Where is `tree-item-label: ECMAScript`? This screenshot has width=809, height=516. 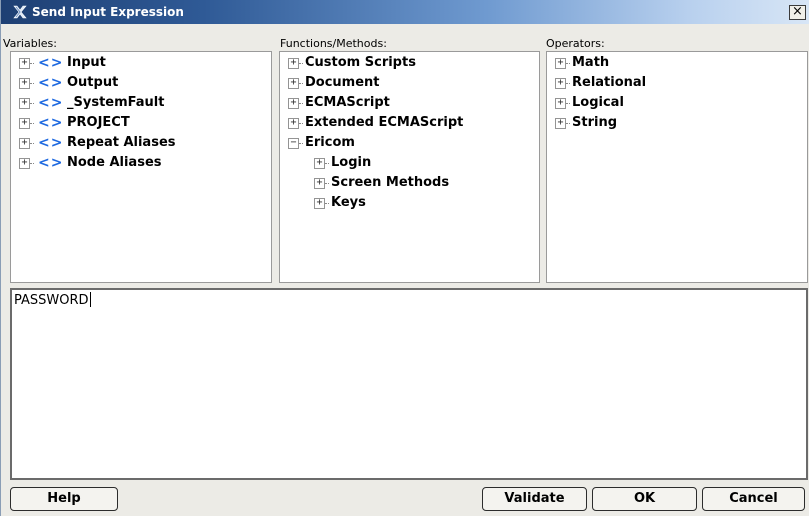
tree-item-label: ECMAScript is located at coordinates (347, 102).